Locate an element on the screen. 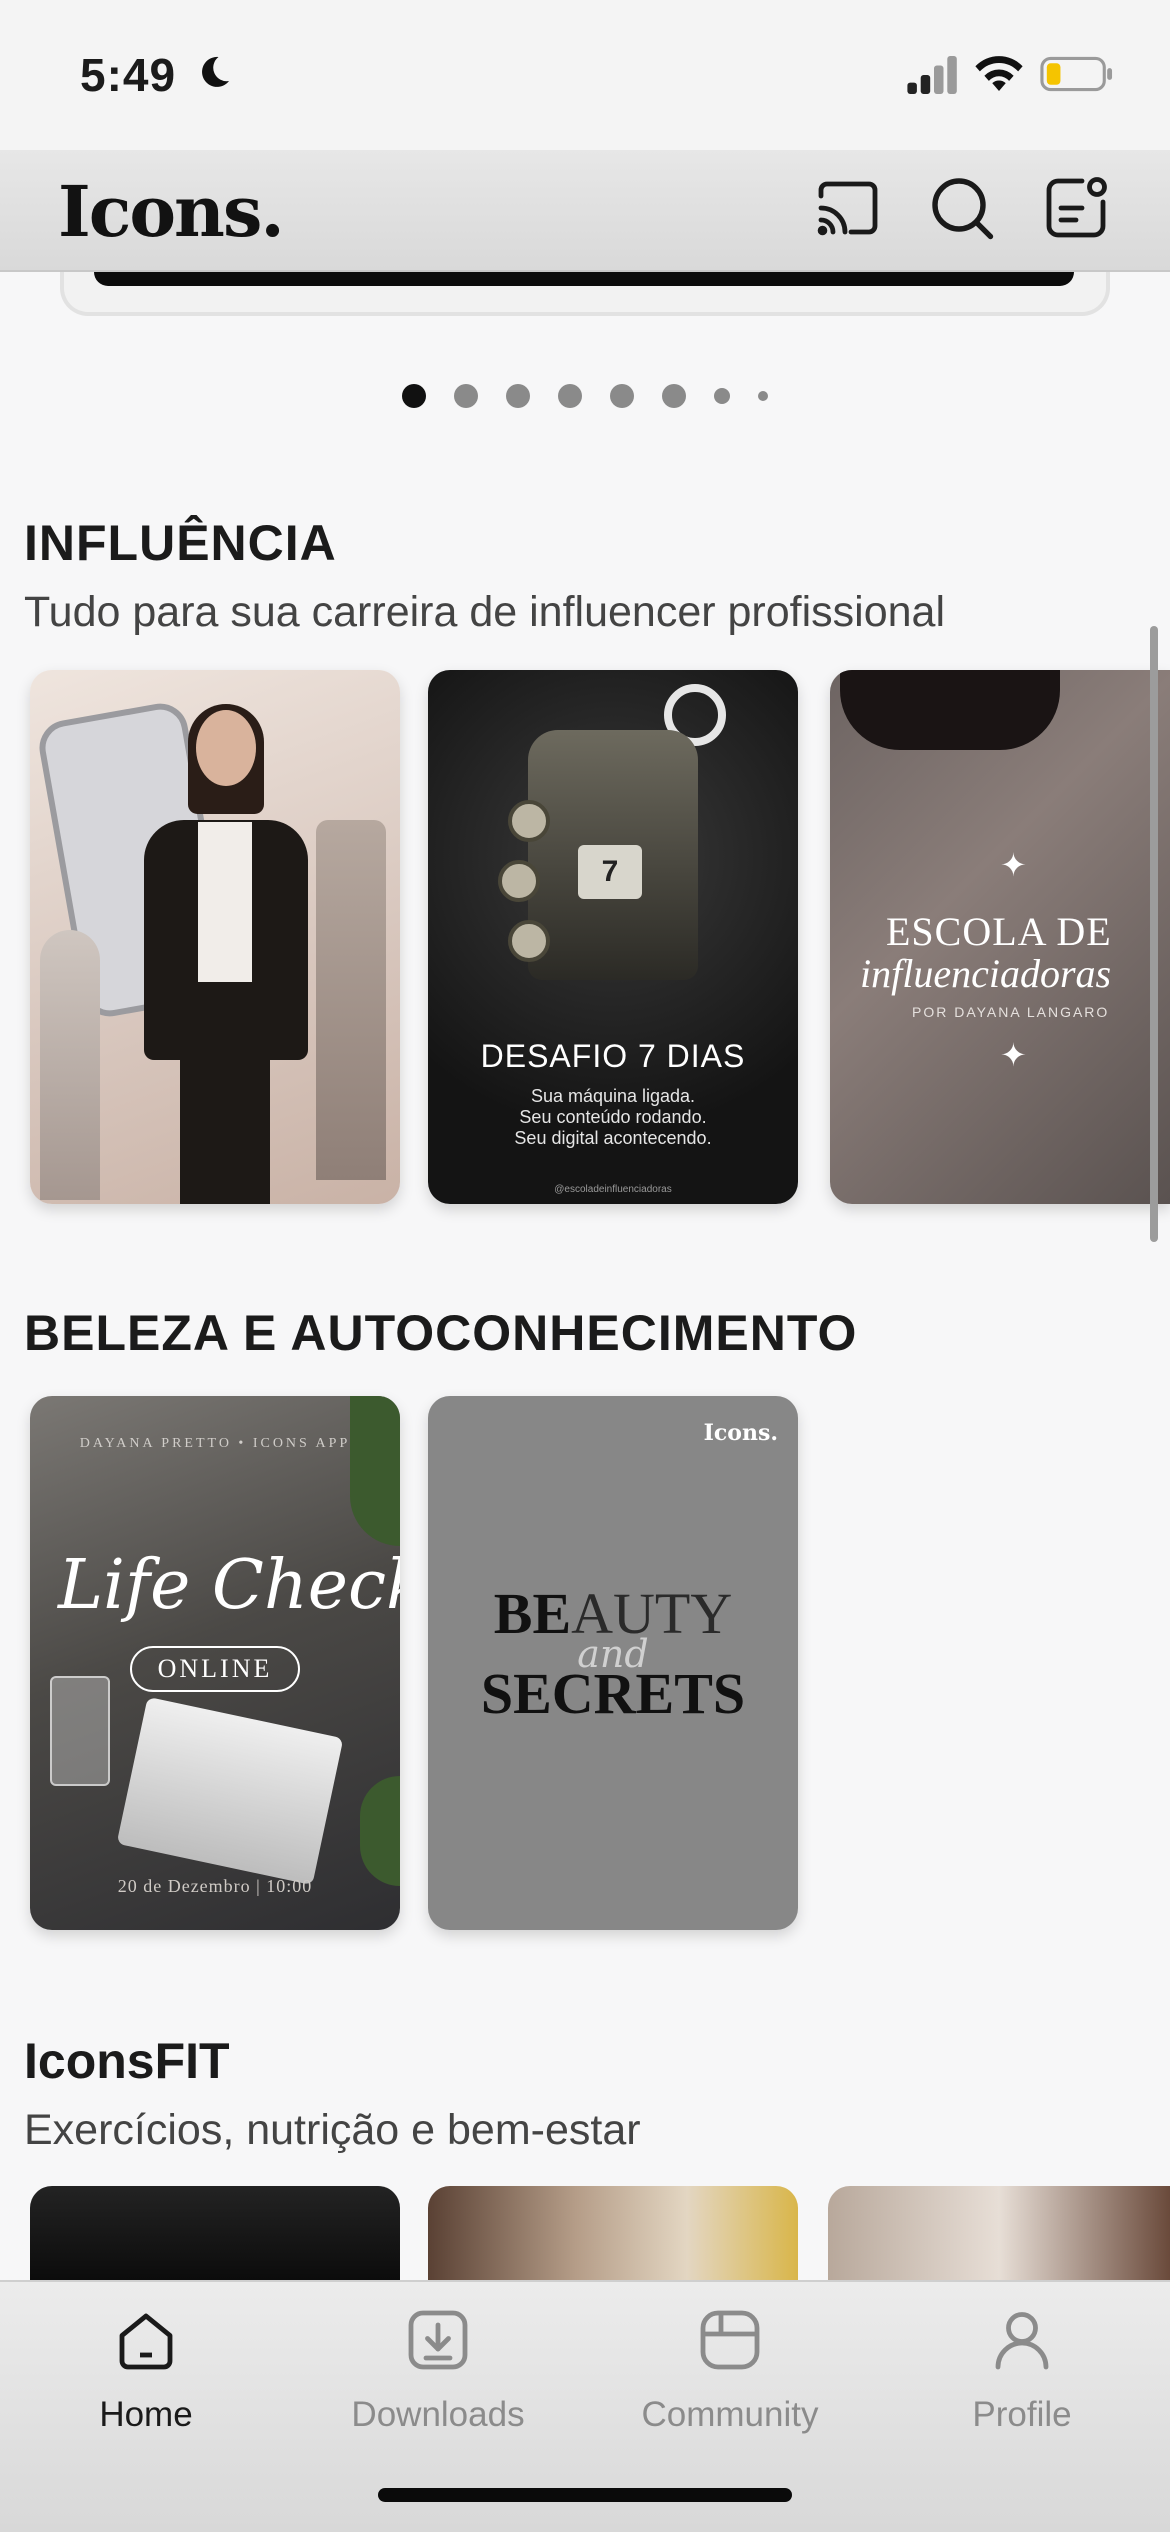  escola-author: POR DAYANA LANGARO is located at coordinates (1011, 1012).